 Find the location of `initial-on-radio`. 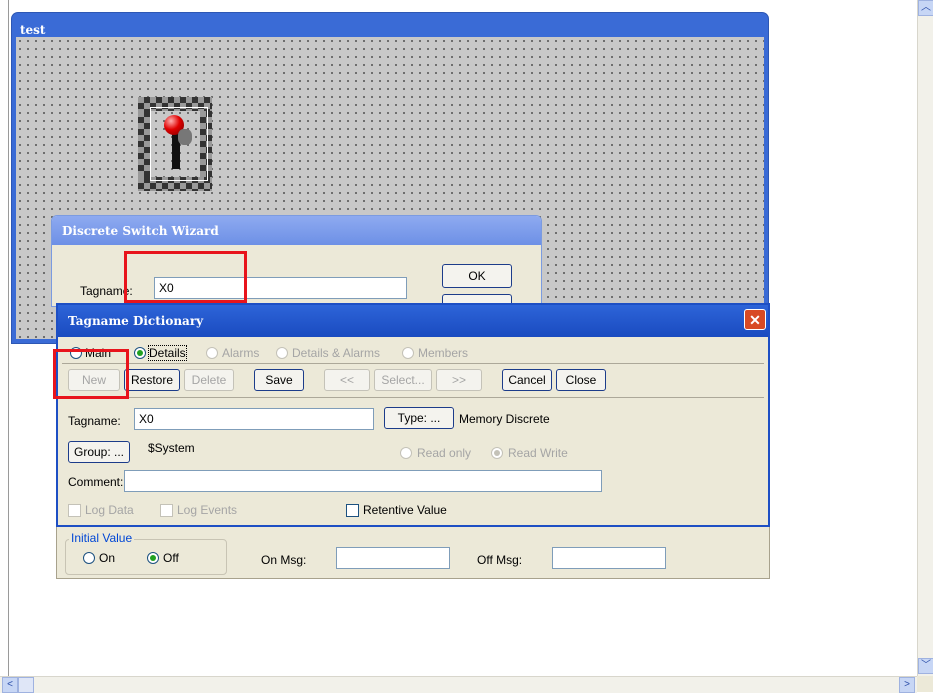

initial-on-radio is located at coordinates (89, 558).